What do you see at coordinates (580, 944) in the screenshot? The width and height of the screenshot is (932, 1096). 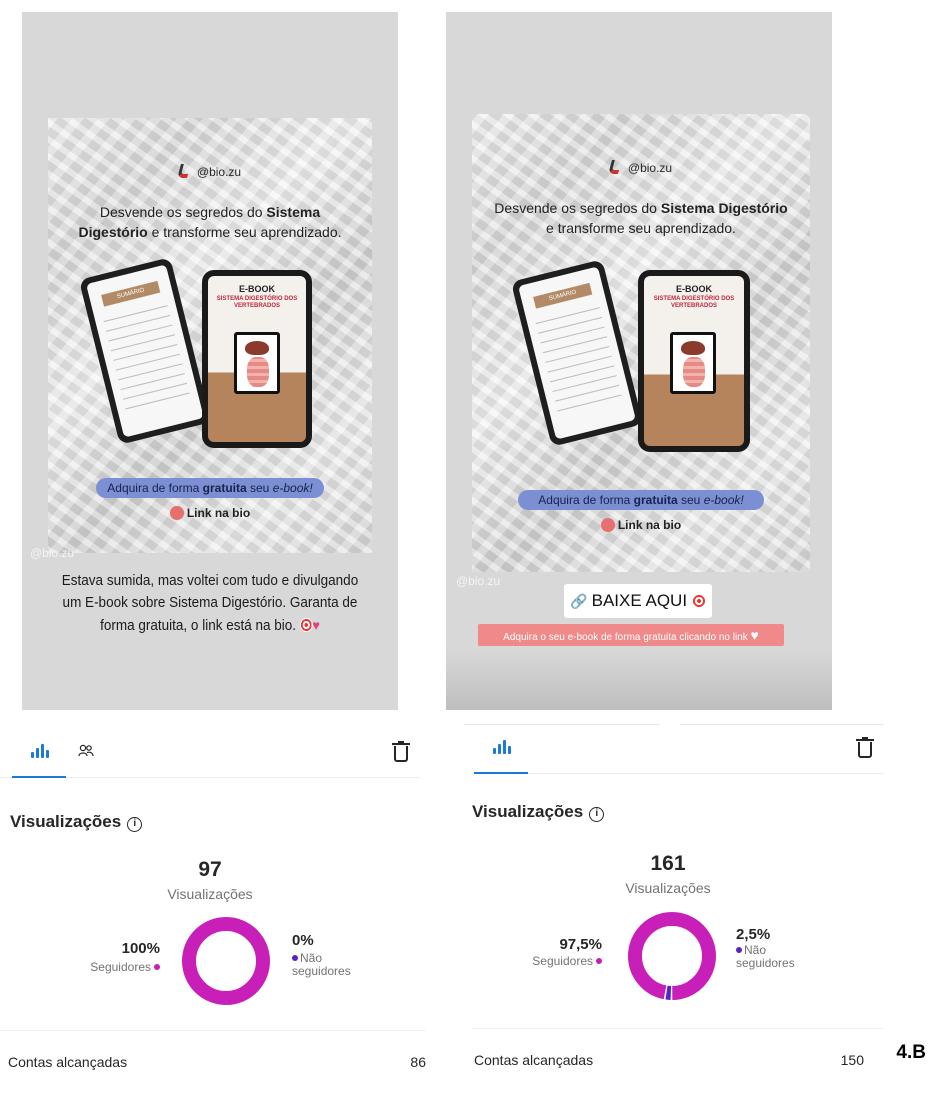 I see `followers-percent: 97,5%` at bounding box center [580, 944].